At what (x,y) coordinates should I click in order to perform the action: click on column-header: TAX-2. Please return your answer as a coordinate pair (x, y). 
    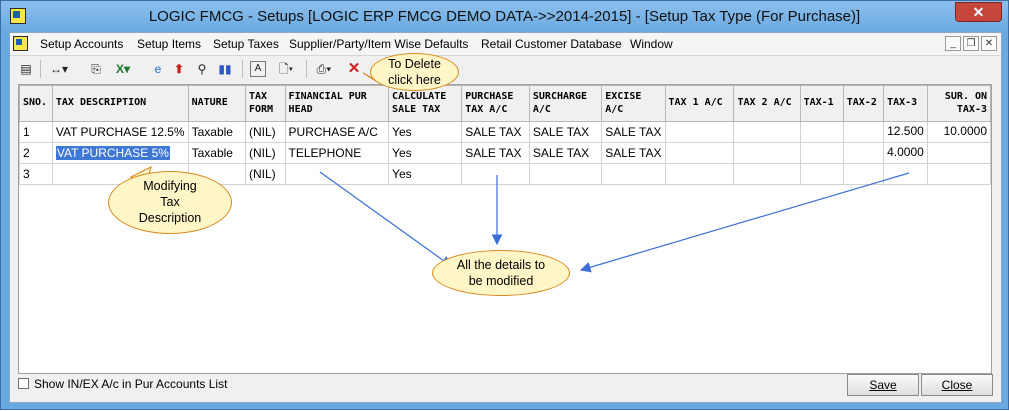
    Looking at the image, I should click on (863, 103).